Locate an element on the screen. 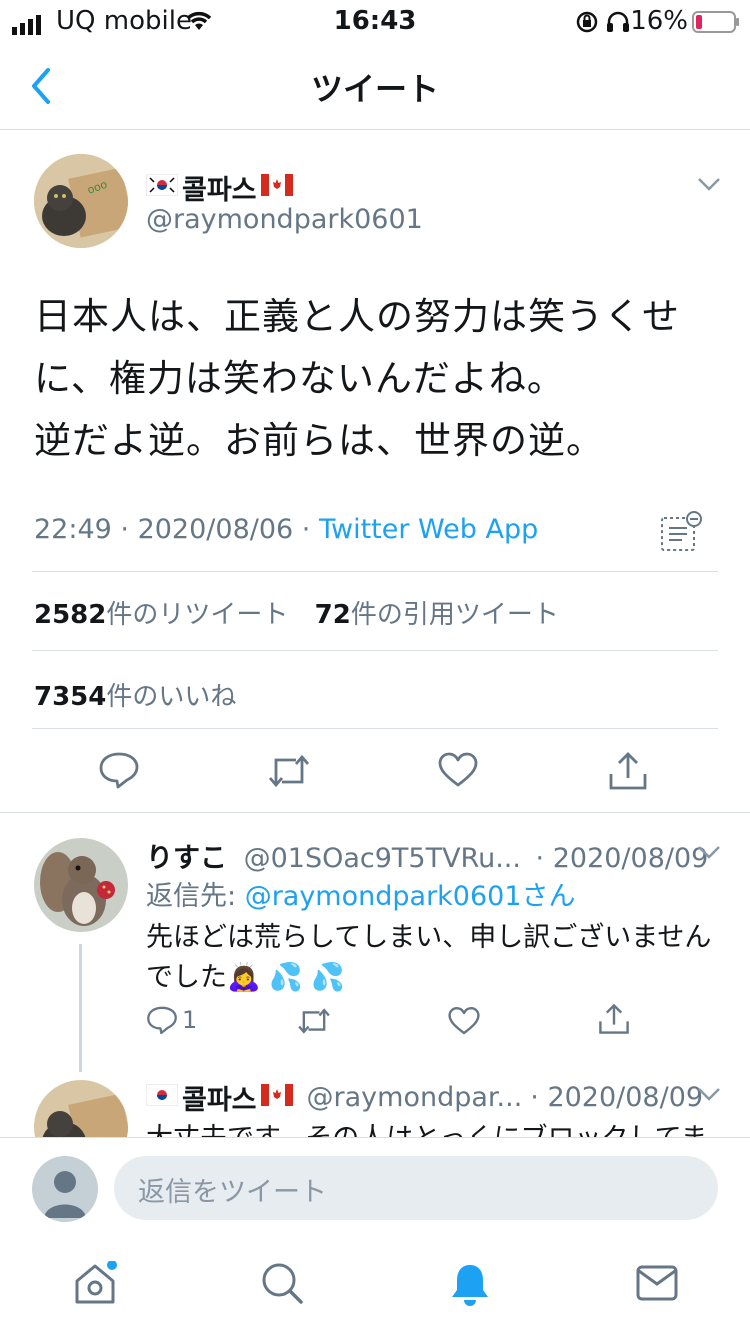 This screenshot has width=750, height=1334. status-bar: UQ mobile 16:43 16% is located at coordinates (375, 21).